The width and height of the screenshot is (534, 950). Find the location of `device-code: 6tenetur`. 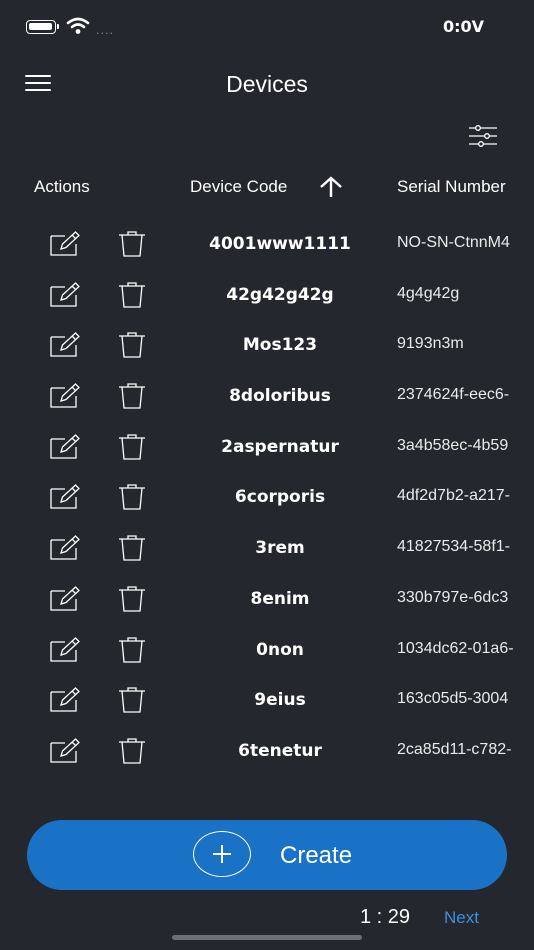

device-code: 6tenetur is located at coordinates (280, 751).